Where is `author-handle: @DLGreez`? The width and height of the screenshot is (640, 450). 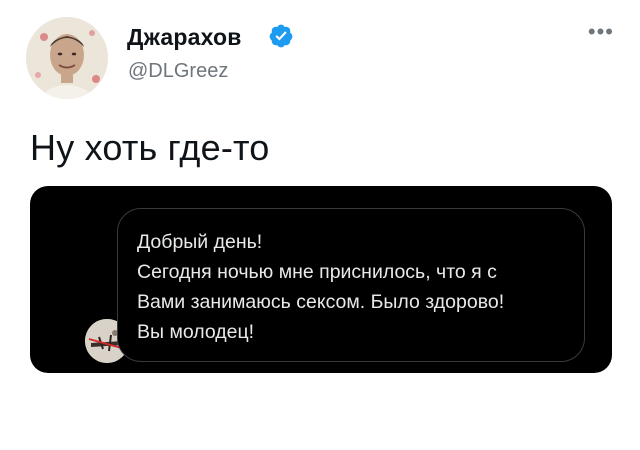
author-handle: @DLGreez is located at coordinates (178, 71).